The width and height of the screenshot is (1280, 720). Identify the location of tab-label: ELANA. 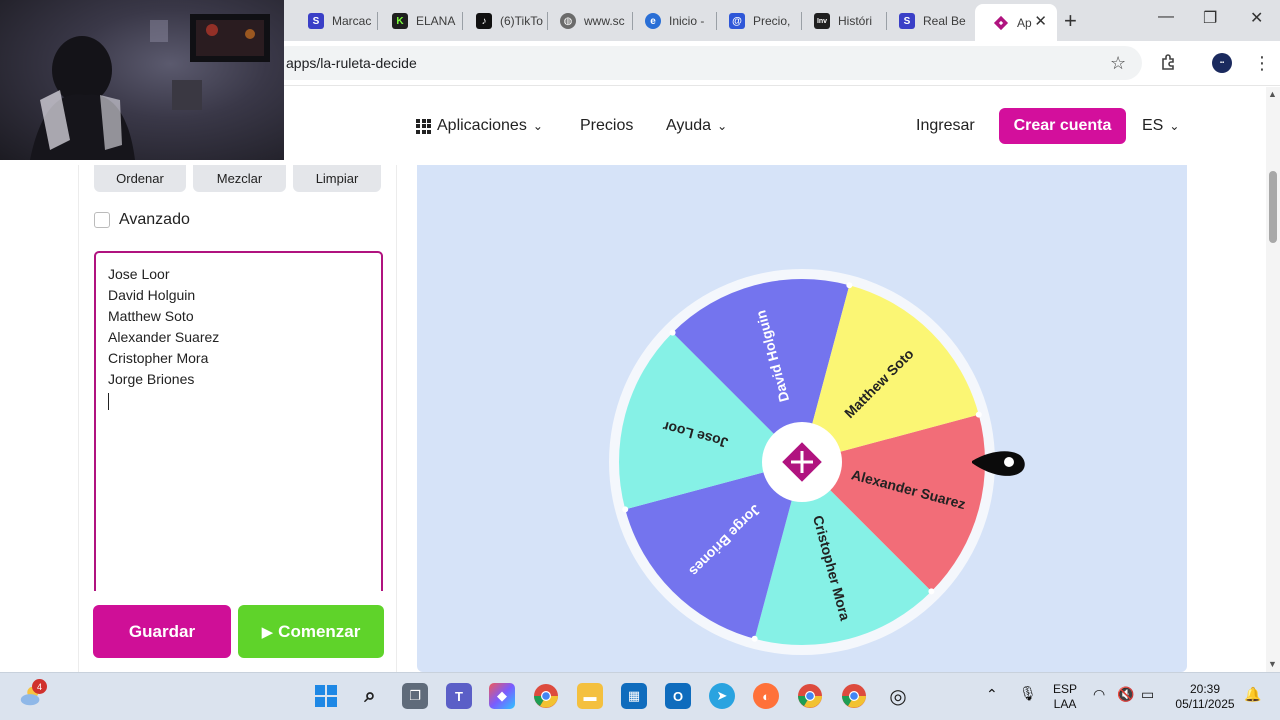
(436, 21).